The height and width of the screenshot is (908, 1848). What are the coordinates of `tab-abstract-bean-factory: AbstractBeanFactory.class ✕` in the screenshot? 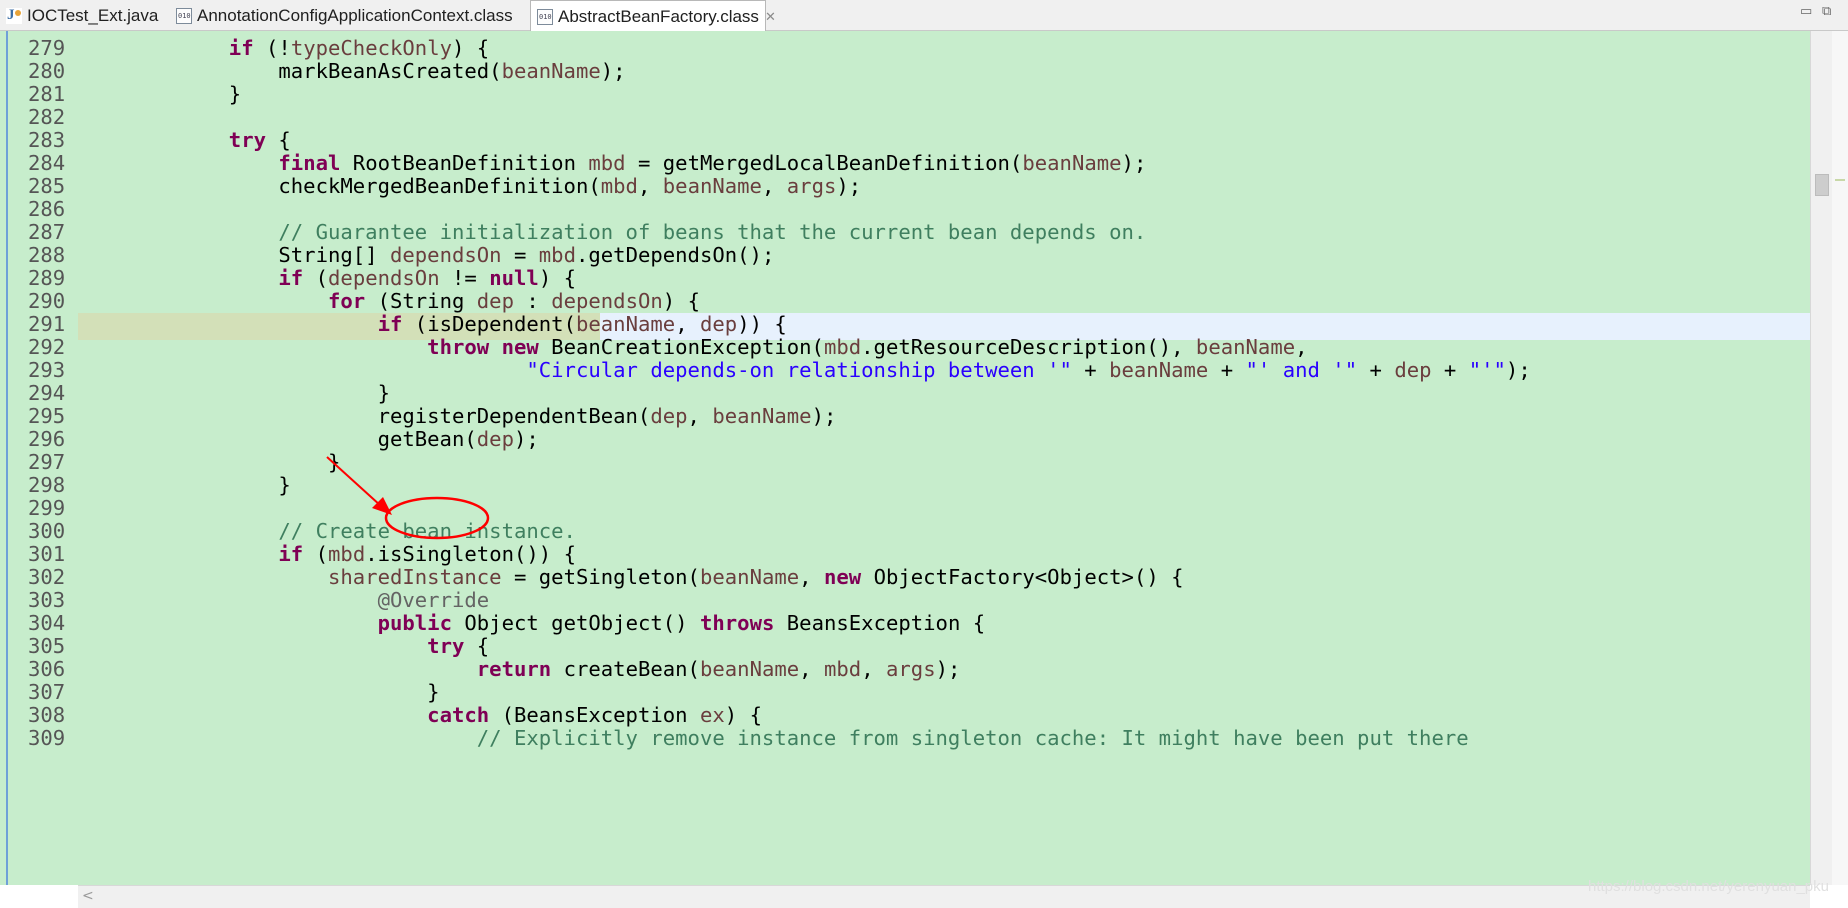 It's located at (653, 16).